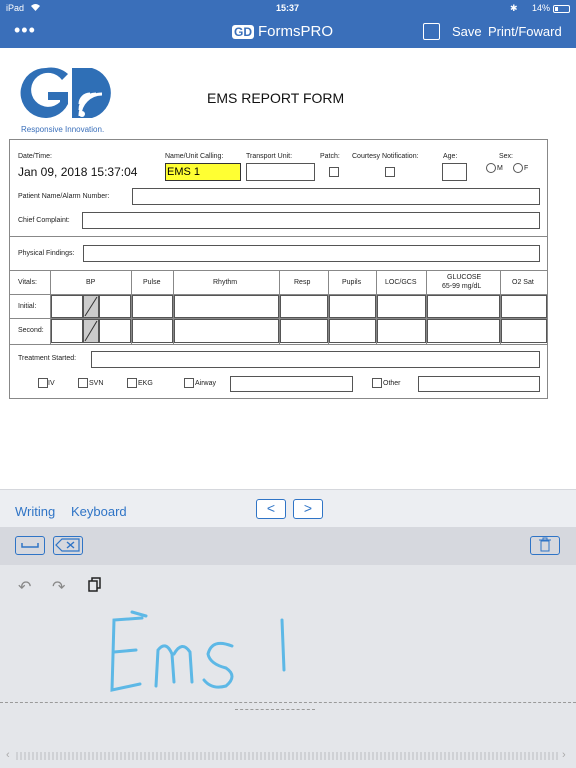 This screenshot has width=576, height=768. What do you see at coordinates (479, 384) in the screenshot?
I see `other-field` at bounding box center [479, 384].